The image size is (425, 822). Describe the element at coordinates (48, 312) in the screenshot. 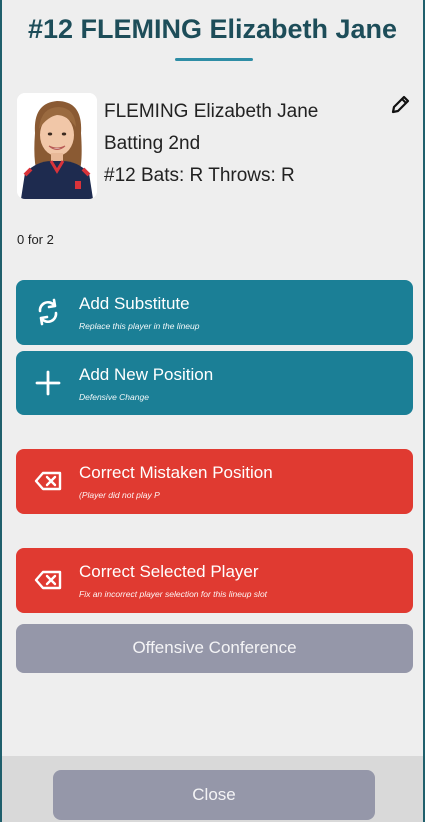

I see `refresh-icon` at that location.